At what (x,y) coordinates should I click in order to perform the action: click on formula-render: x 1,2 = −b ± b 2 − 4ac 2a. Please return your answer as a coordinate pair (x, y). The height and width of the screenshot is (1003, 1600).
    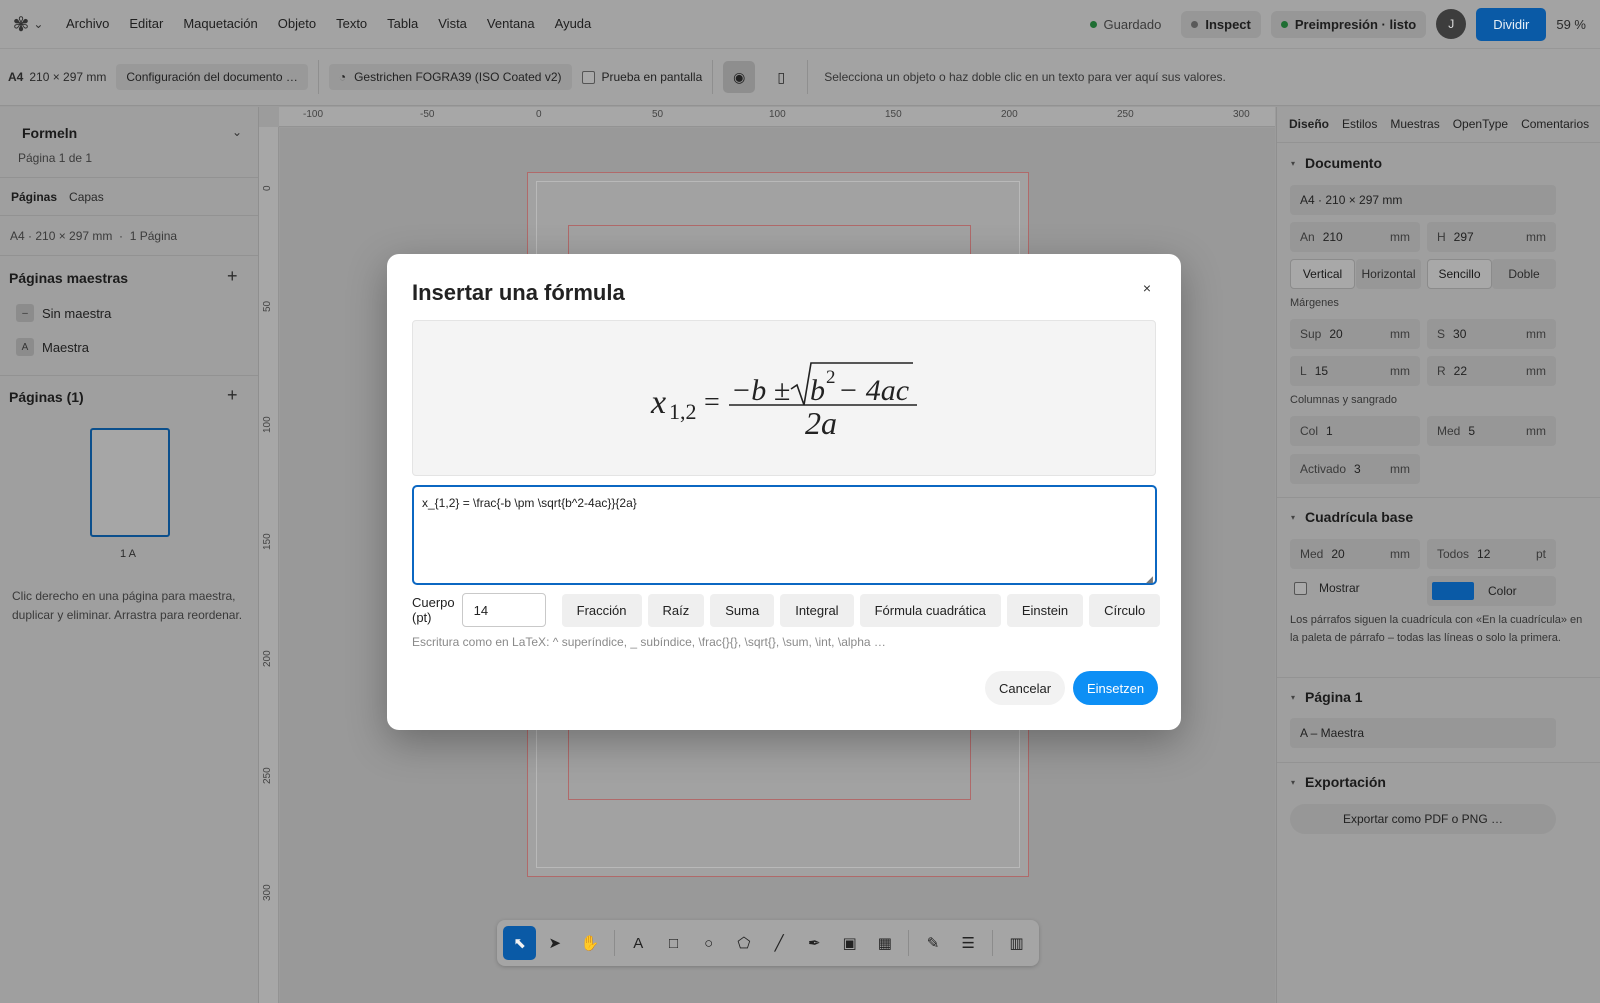
    Looking at the image, I should click on (783, 401).